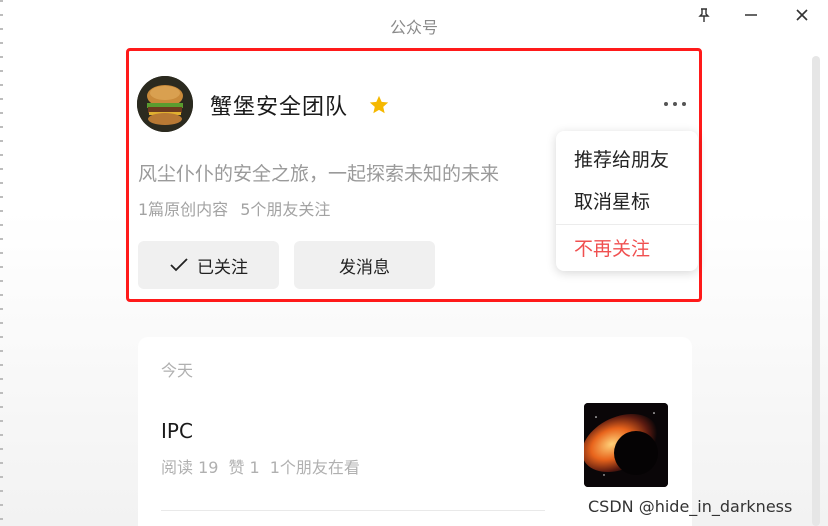  I want to click on more-icon, so click(675, 104).